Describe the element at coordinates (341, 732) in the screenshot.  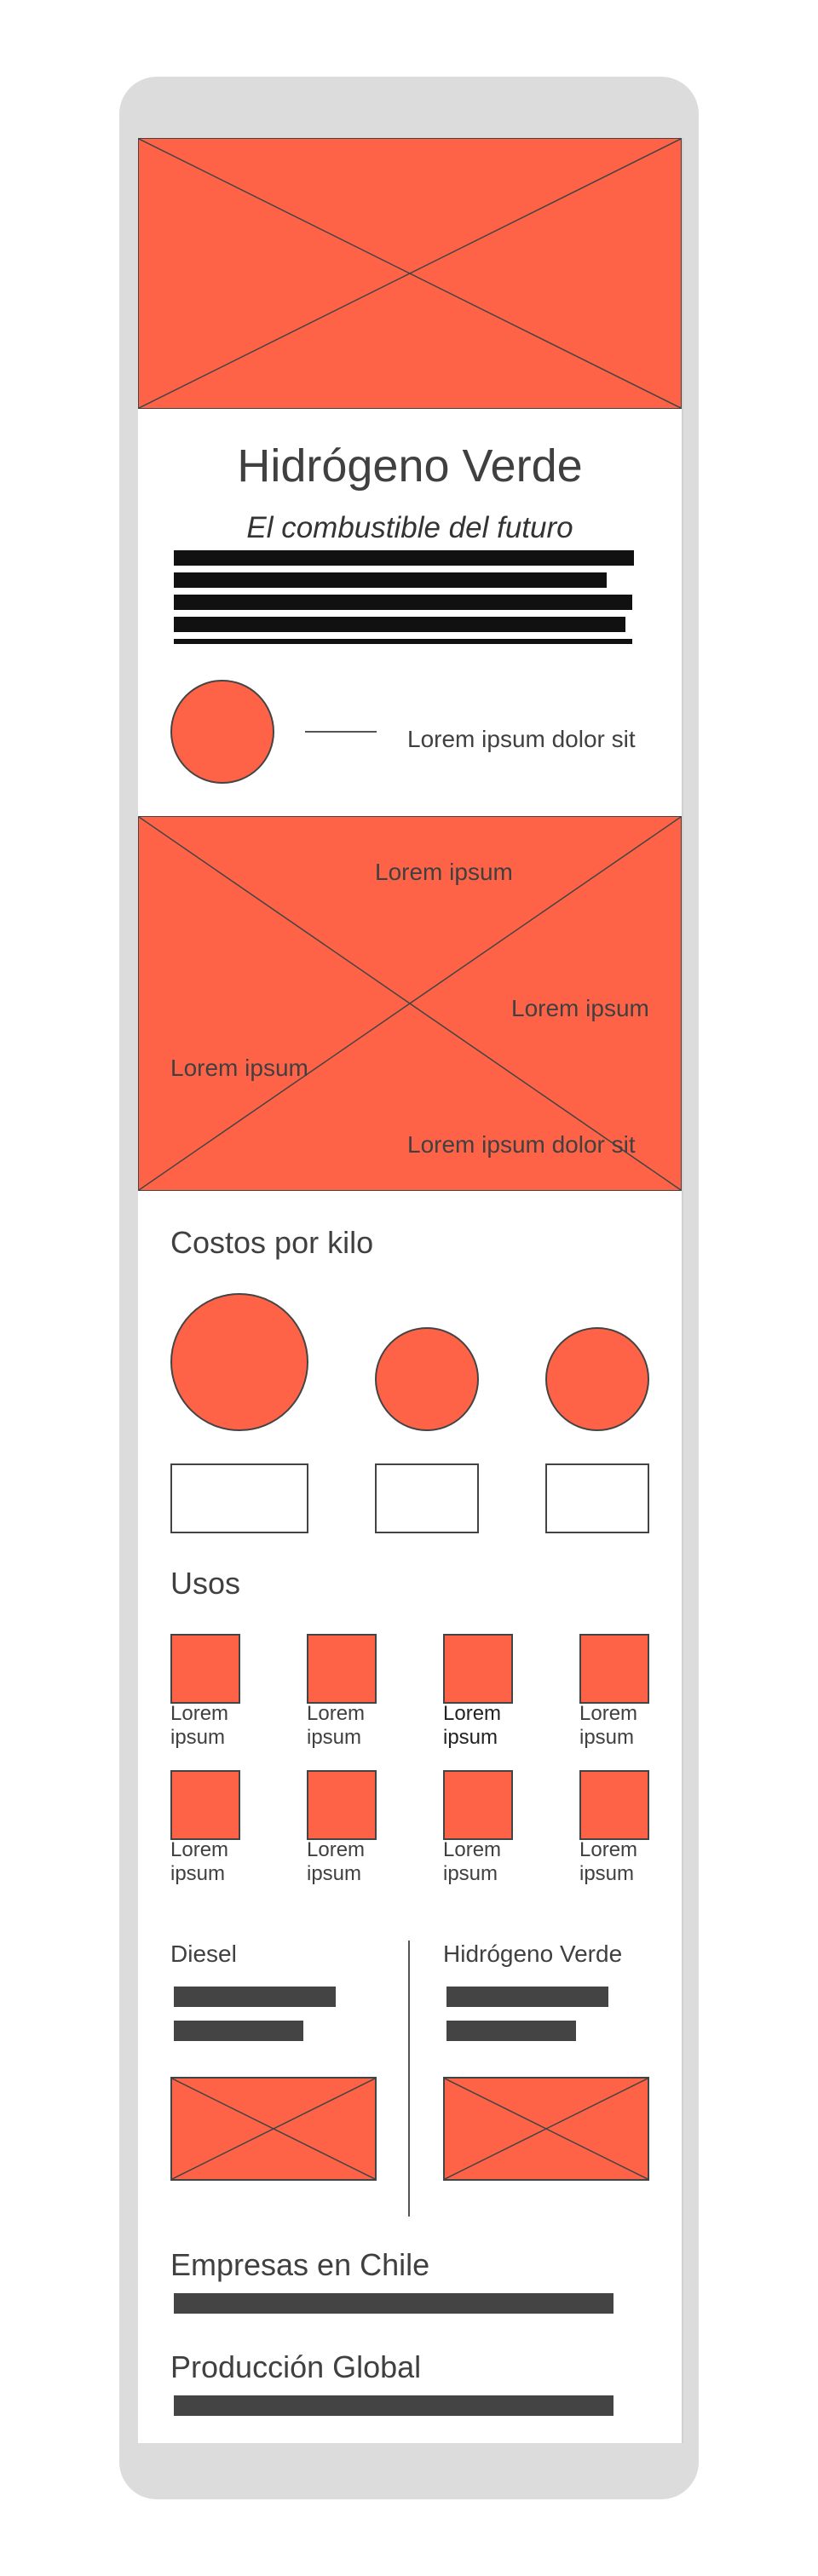
I see `connector-line` at that location.